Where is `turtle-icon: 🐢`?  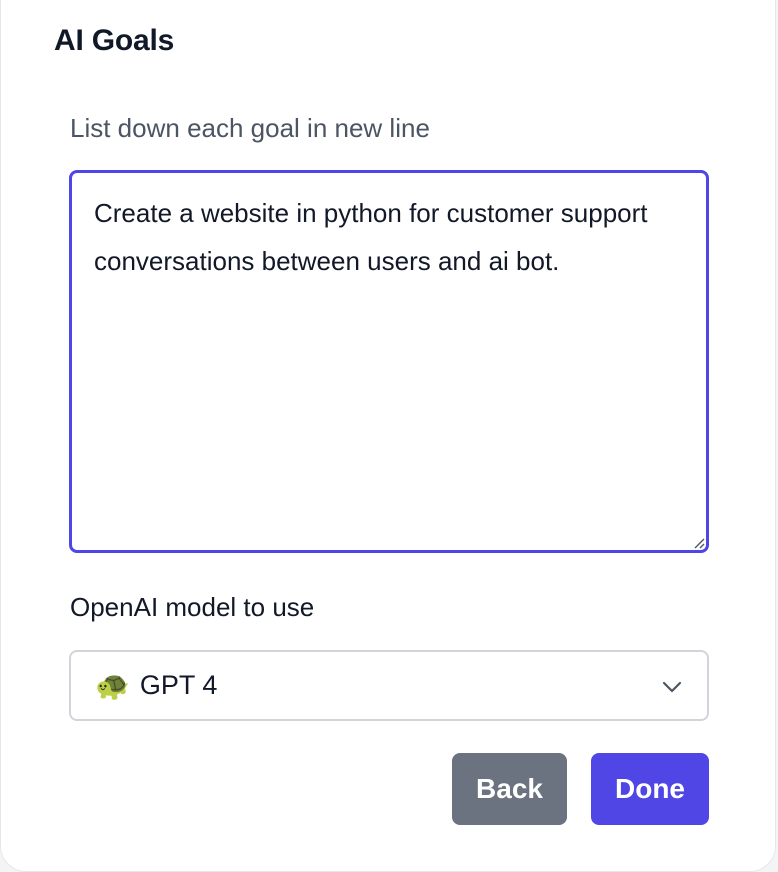
turtle-icon: 🐢 is located at coordinates (112, 685).